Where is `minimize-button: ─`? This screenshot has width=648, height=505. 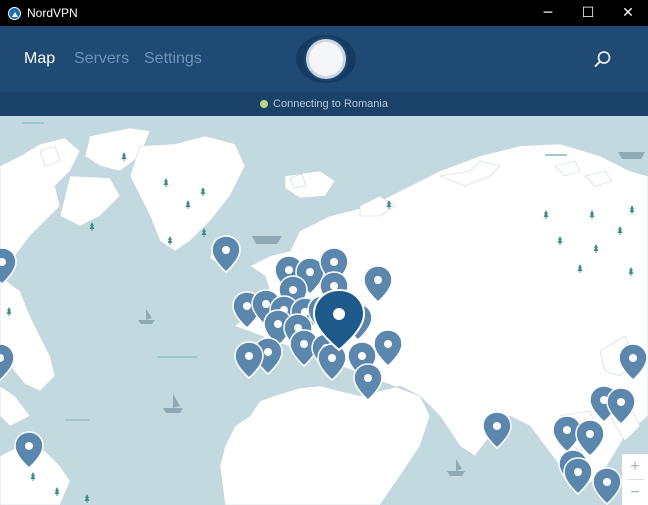 minimize-button: ─ is located at coordinates (548, 13).